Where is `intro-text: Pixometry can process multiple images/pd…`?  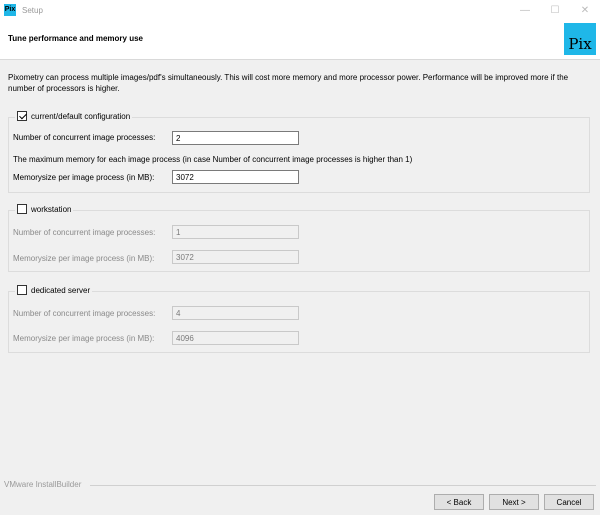
intro-text: Pixometry can process multiple images/pd… is located at coordinates (288, 83).